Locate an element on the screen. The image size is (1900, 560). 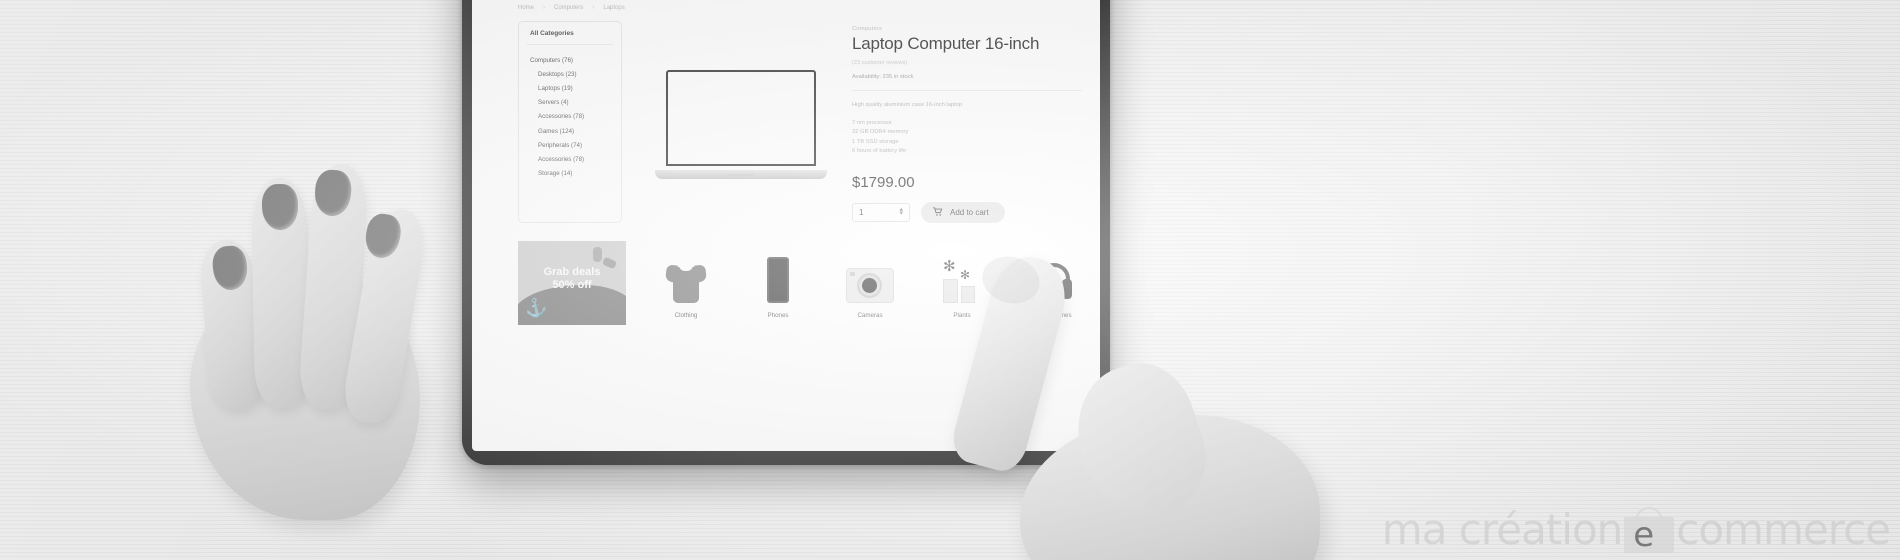
sidebar-item-servers: Servers (4) is located at coordinates (570, 103).